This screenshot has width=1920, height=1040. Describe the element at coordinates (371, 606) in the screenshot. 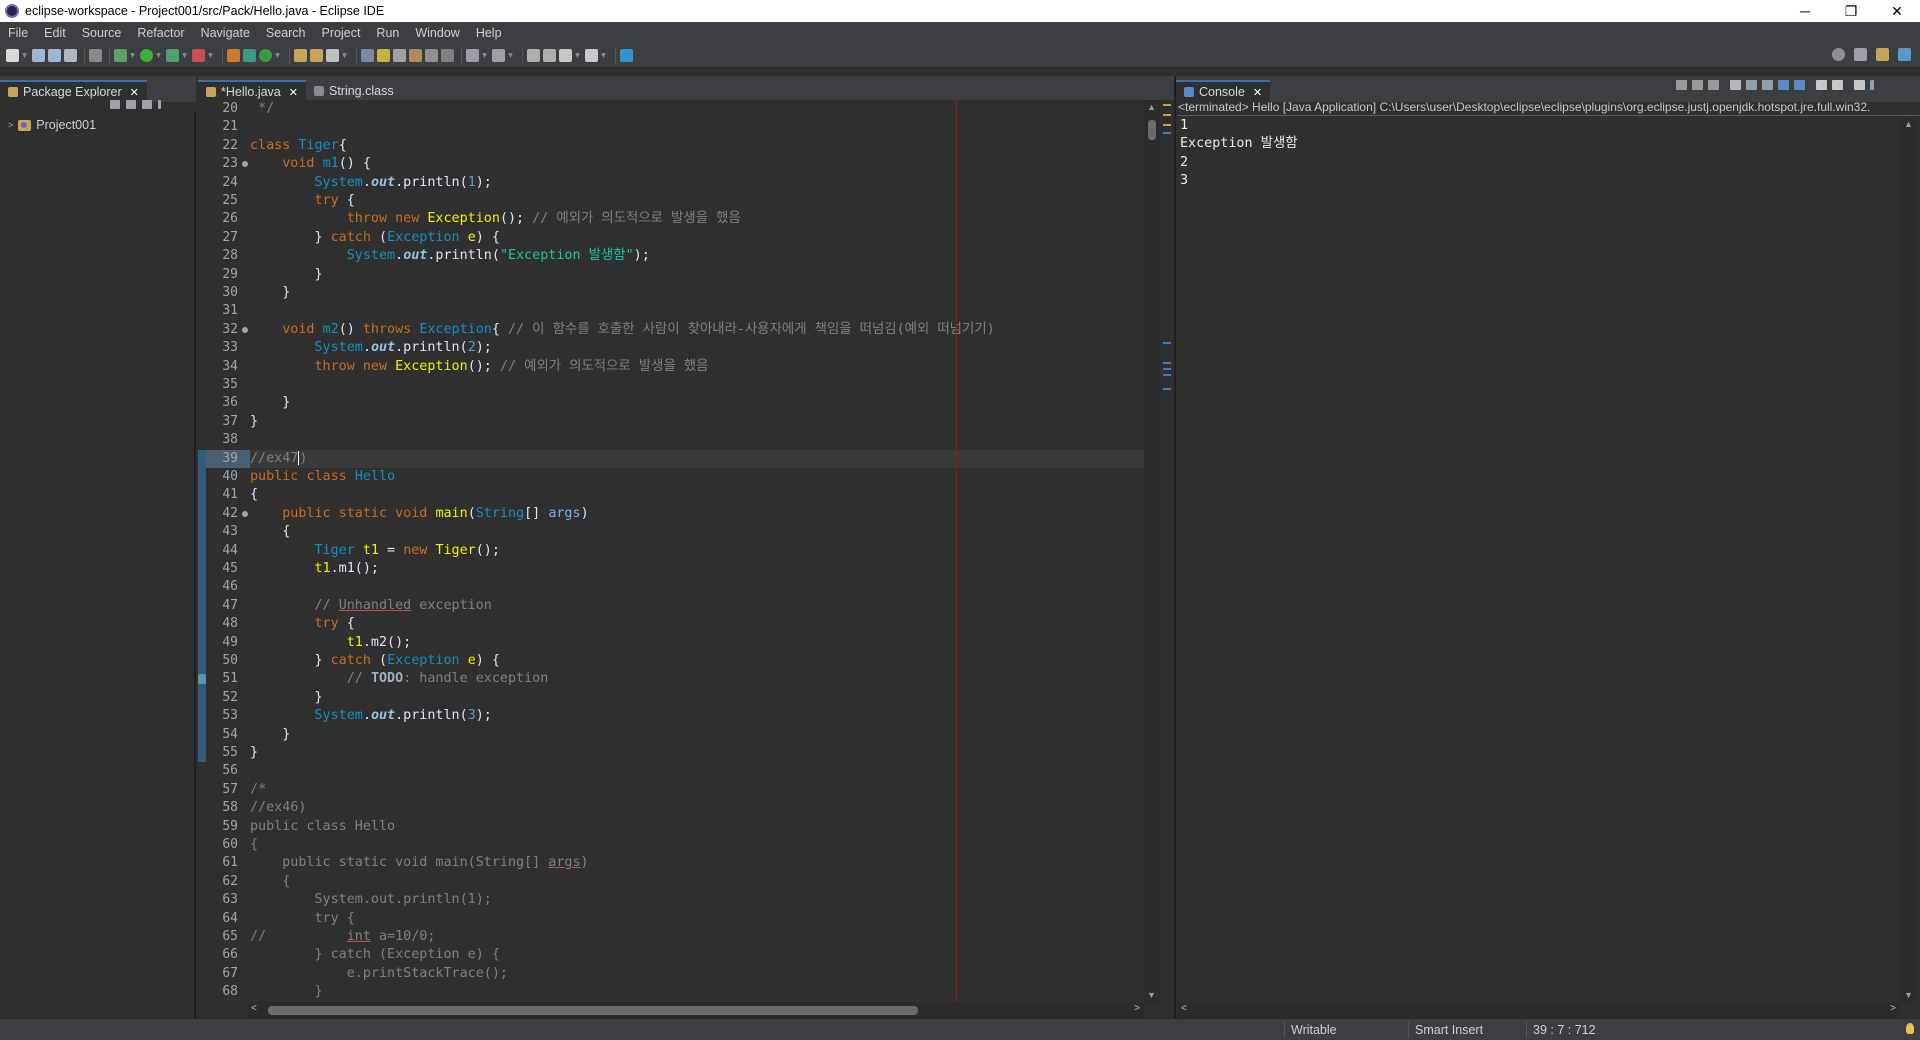

I see `code-line: // Unhandled exception` at that location.